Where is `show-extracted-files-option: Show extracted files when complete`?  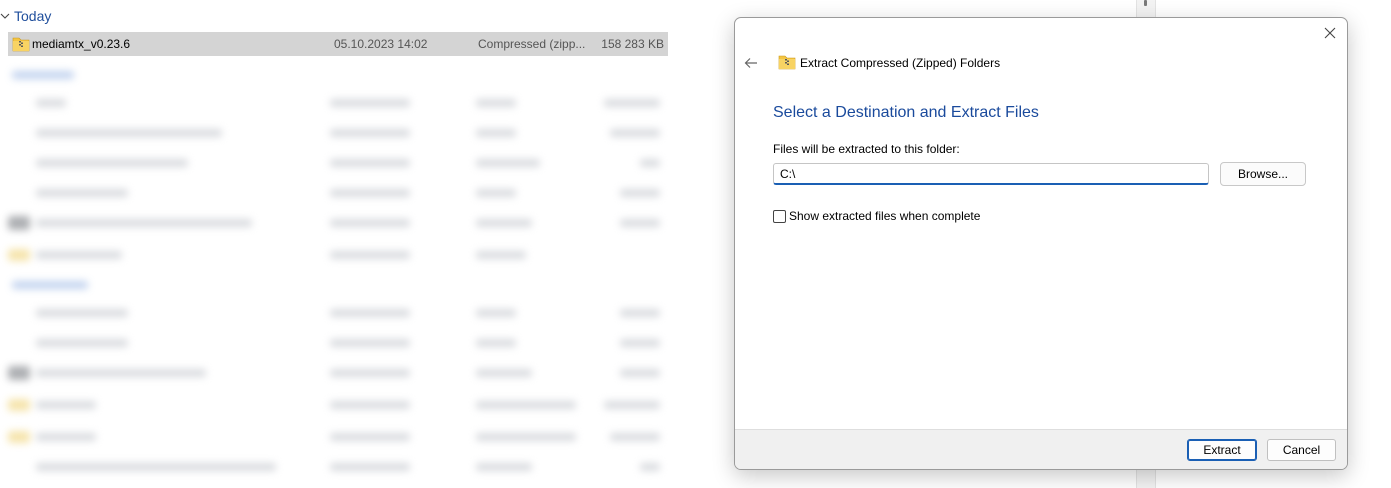
show-extracted-files-option: Show extracted files when complete is located at coordinates (876, 216).